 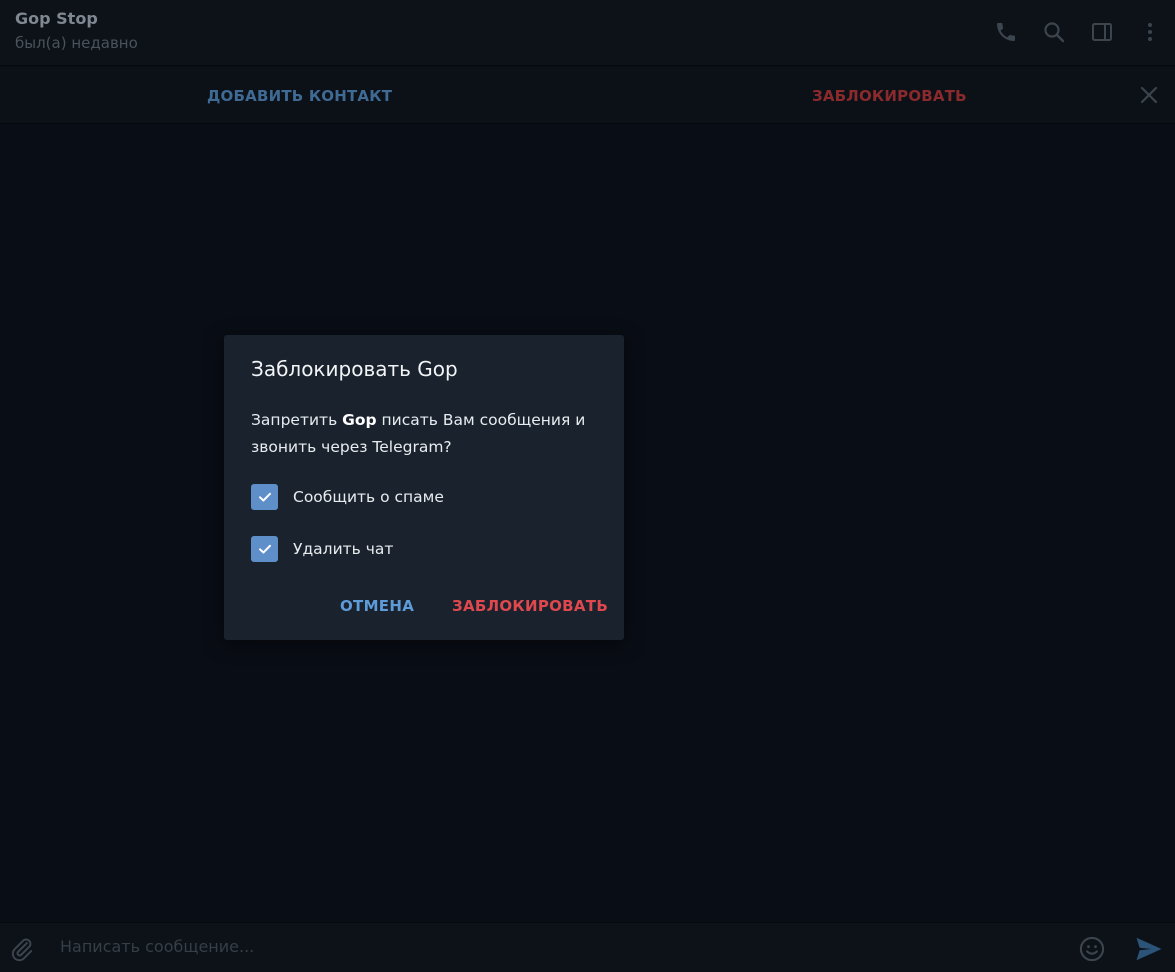 I want to click on add-contact-button: ДОБАВИТЬ КОНТАКТ, so click(x=299, y=96).